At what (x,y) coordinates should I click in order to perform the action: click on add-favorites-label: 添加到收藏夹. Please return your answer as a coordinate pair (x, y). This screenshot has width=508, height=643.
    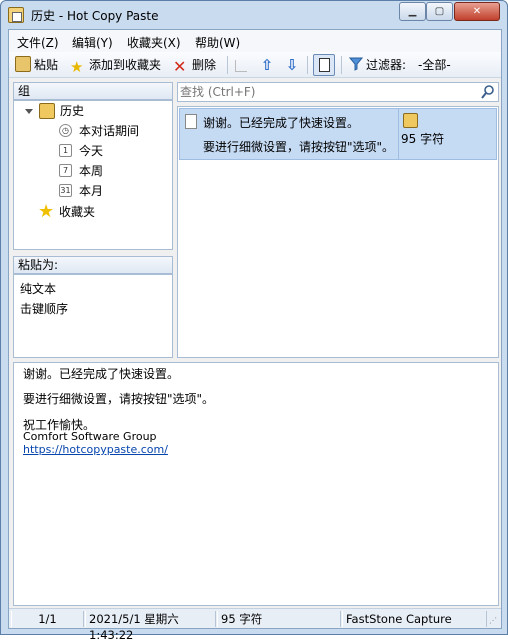
    Looking at the image, I should click on (125, 65).